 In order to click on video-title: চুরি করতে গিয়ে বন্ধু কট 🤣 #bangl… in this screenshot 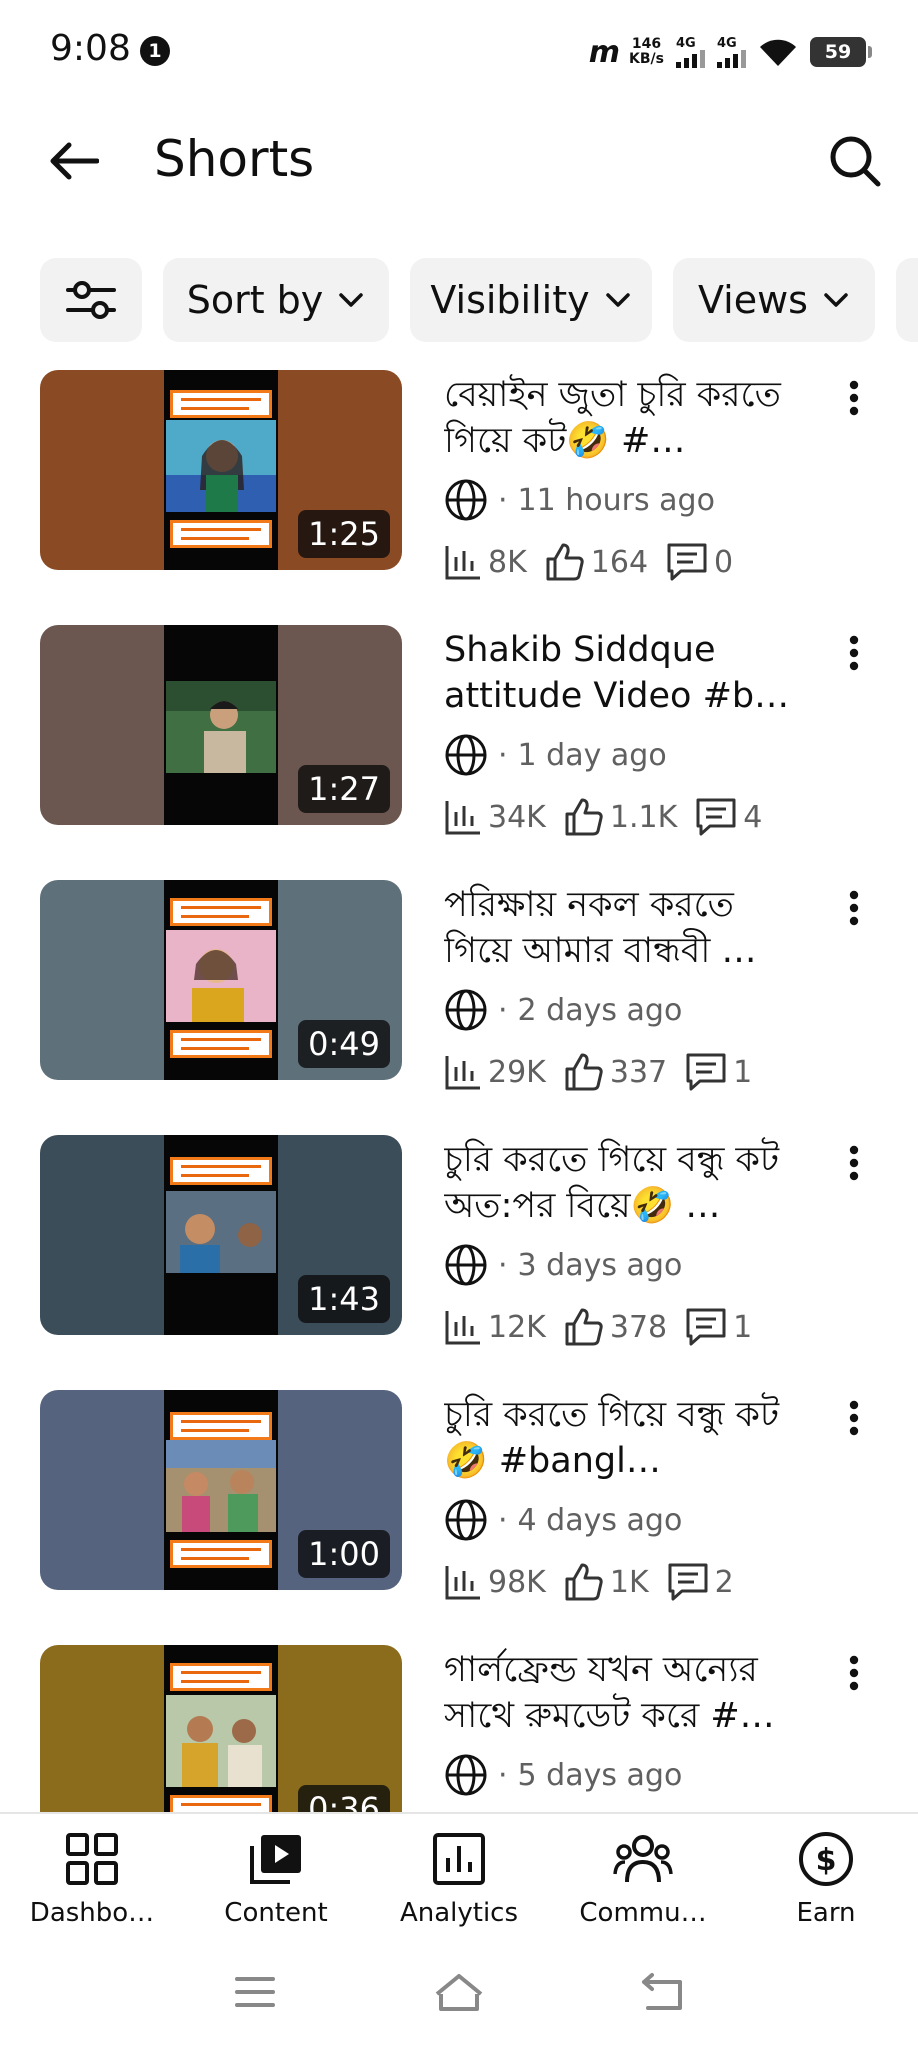, I will do `click(617, 1438)`.